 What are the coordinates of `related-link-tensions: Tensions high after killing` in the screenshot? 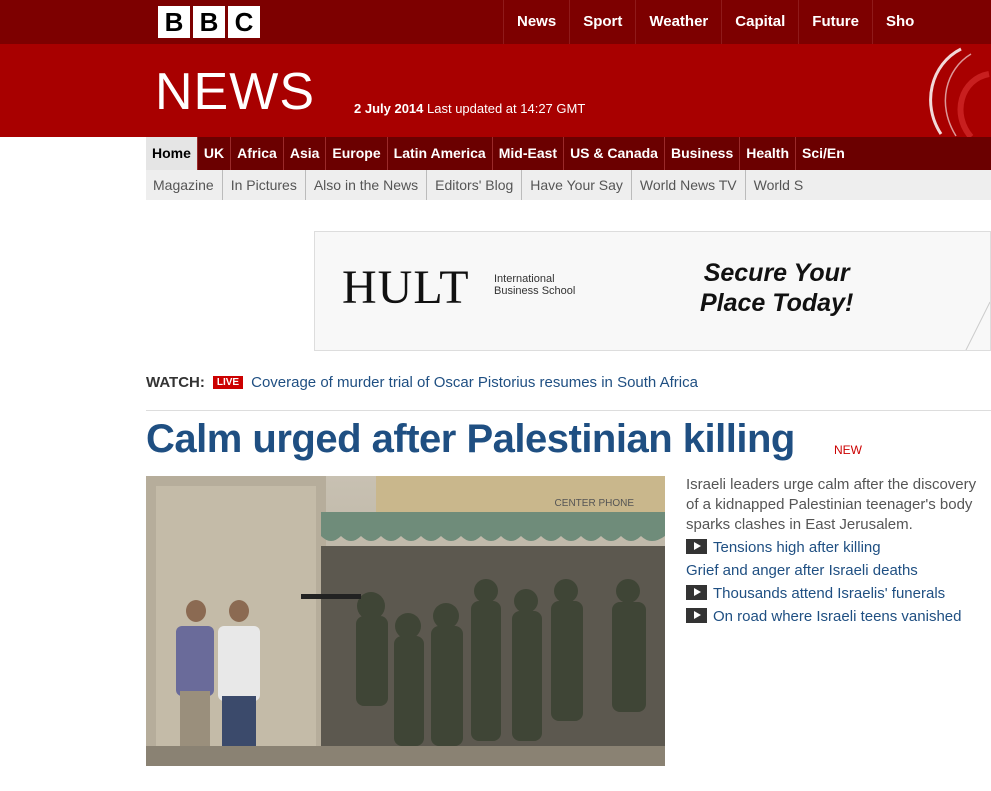 It's located at (838, 548).